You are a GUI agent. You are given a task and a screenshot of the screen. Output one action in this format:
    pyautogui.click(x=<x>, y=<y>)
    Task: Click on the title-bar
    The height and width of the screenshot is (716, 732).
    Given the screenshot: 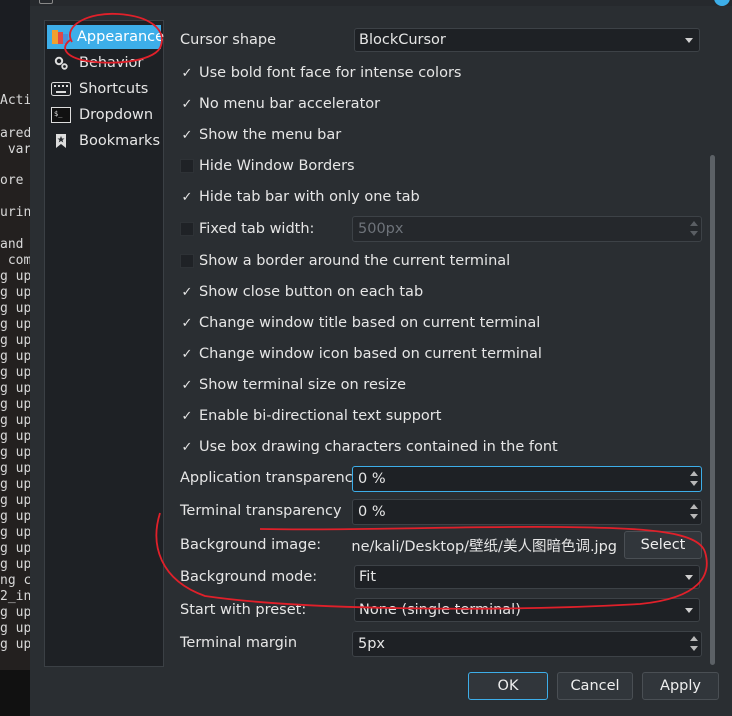 What is the action you would take?
    pyautogui.click(x=381, y=3)
    